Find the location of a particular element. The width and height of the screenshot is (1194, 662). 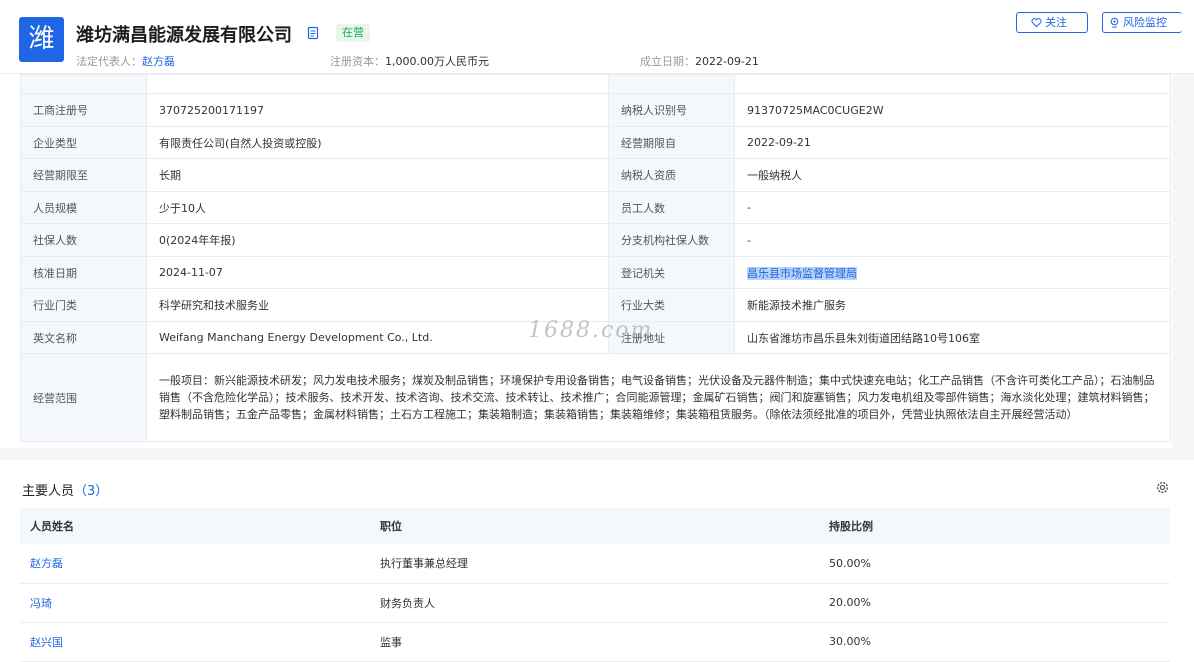

registered-capital: 注册资本：1,000.00万人民币元 is located at coordinates (409, 61).